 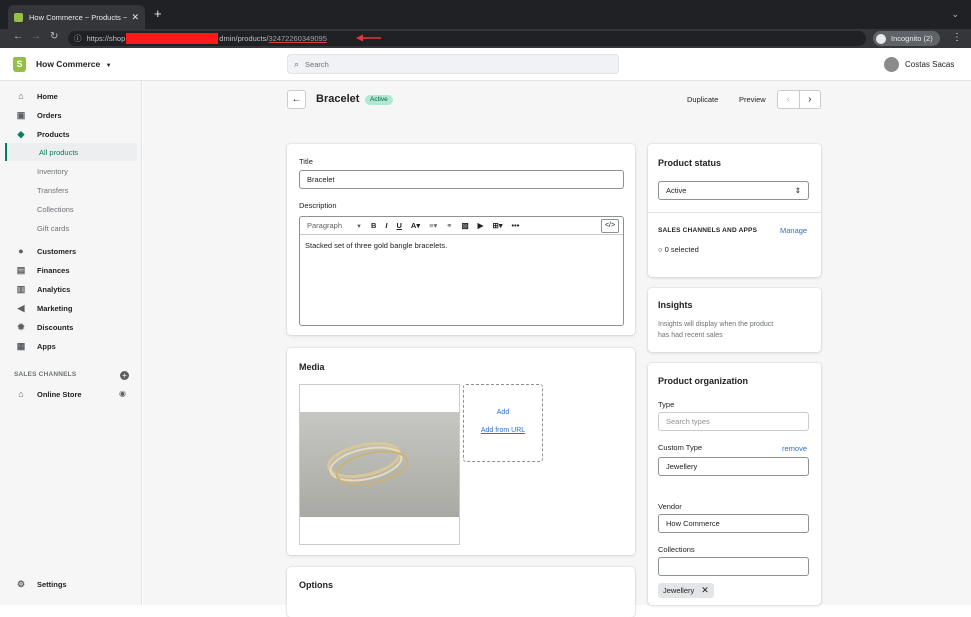 I want to click on admin-topbar: S How Commerce ▼ ⌕ Search Costas Sacas, so click(x=485, y=64).